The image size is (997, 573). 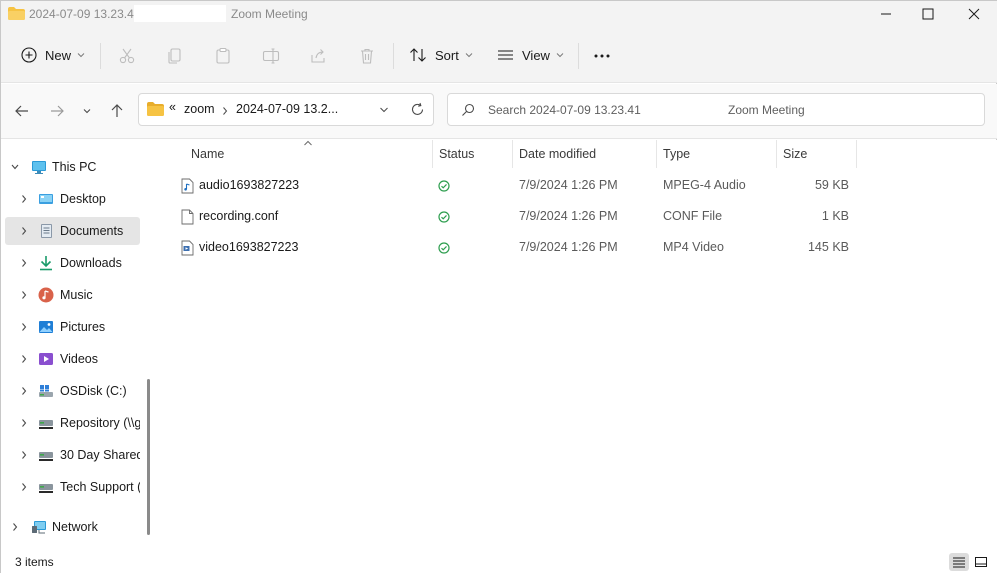 I want to click on nav-item-music: Music, so click(x=70, y=295).